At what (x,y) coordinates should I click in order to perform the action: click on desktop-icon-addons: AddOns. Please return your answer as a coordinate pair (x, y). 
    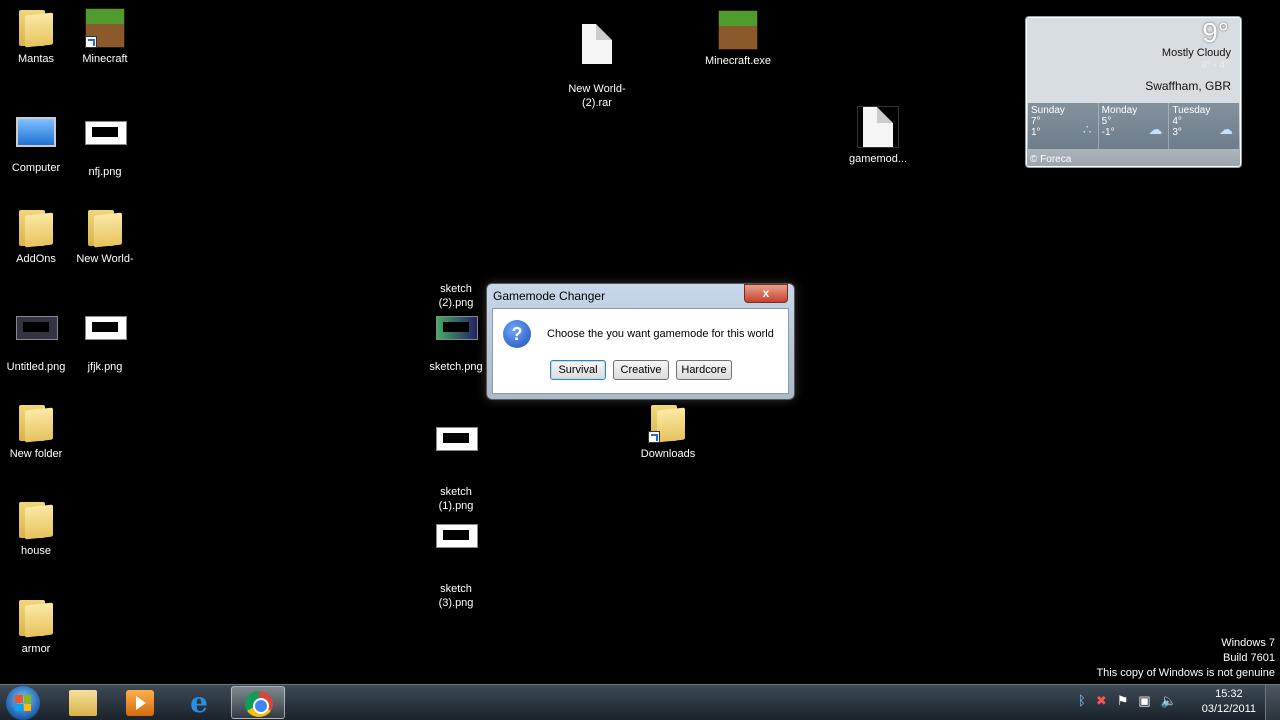
    Looking at the image, I should click on (36, 237).